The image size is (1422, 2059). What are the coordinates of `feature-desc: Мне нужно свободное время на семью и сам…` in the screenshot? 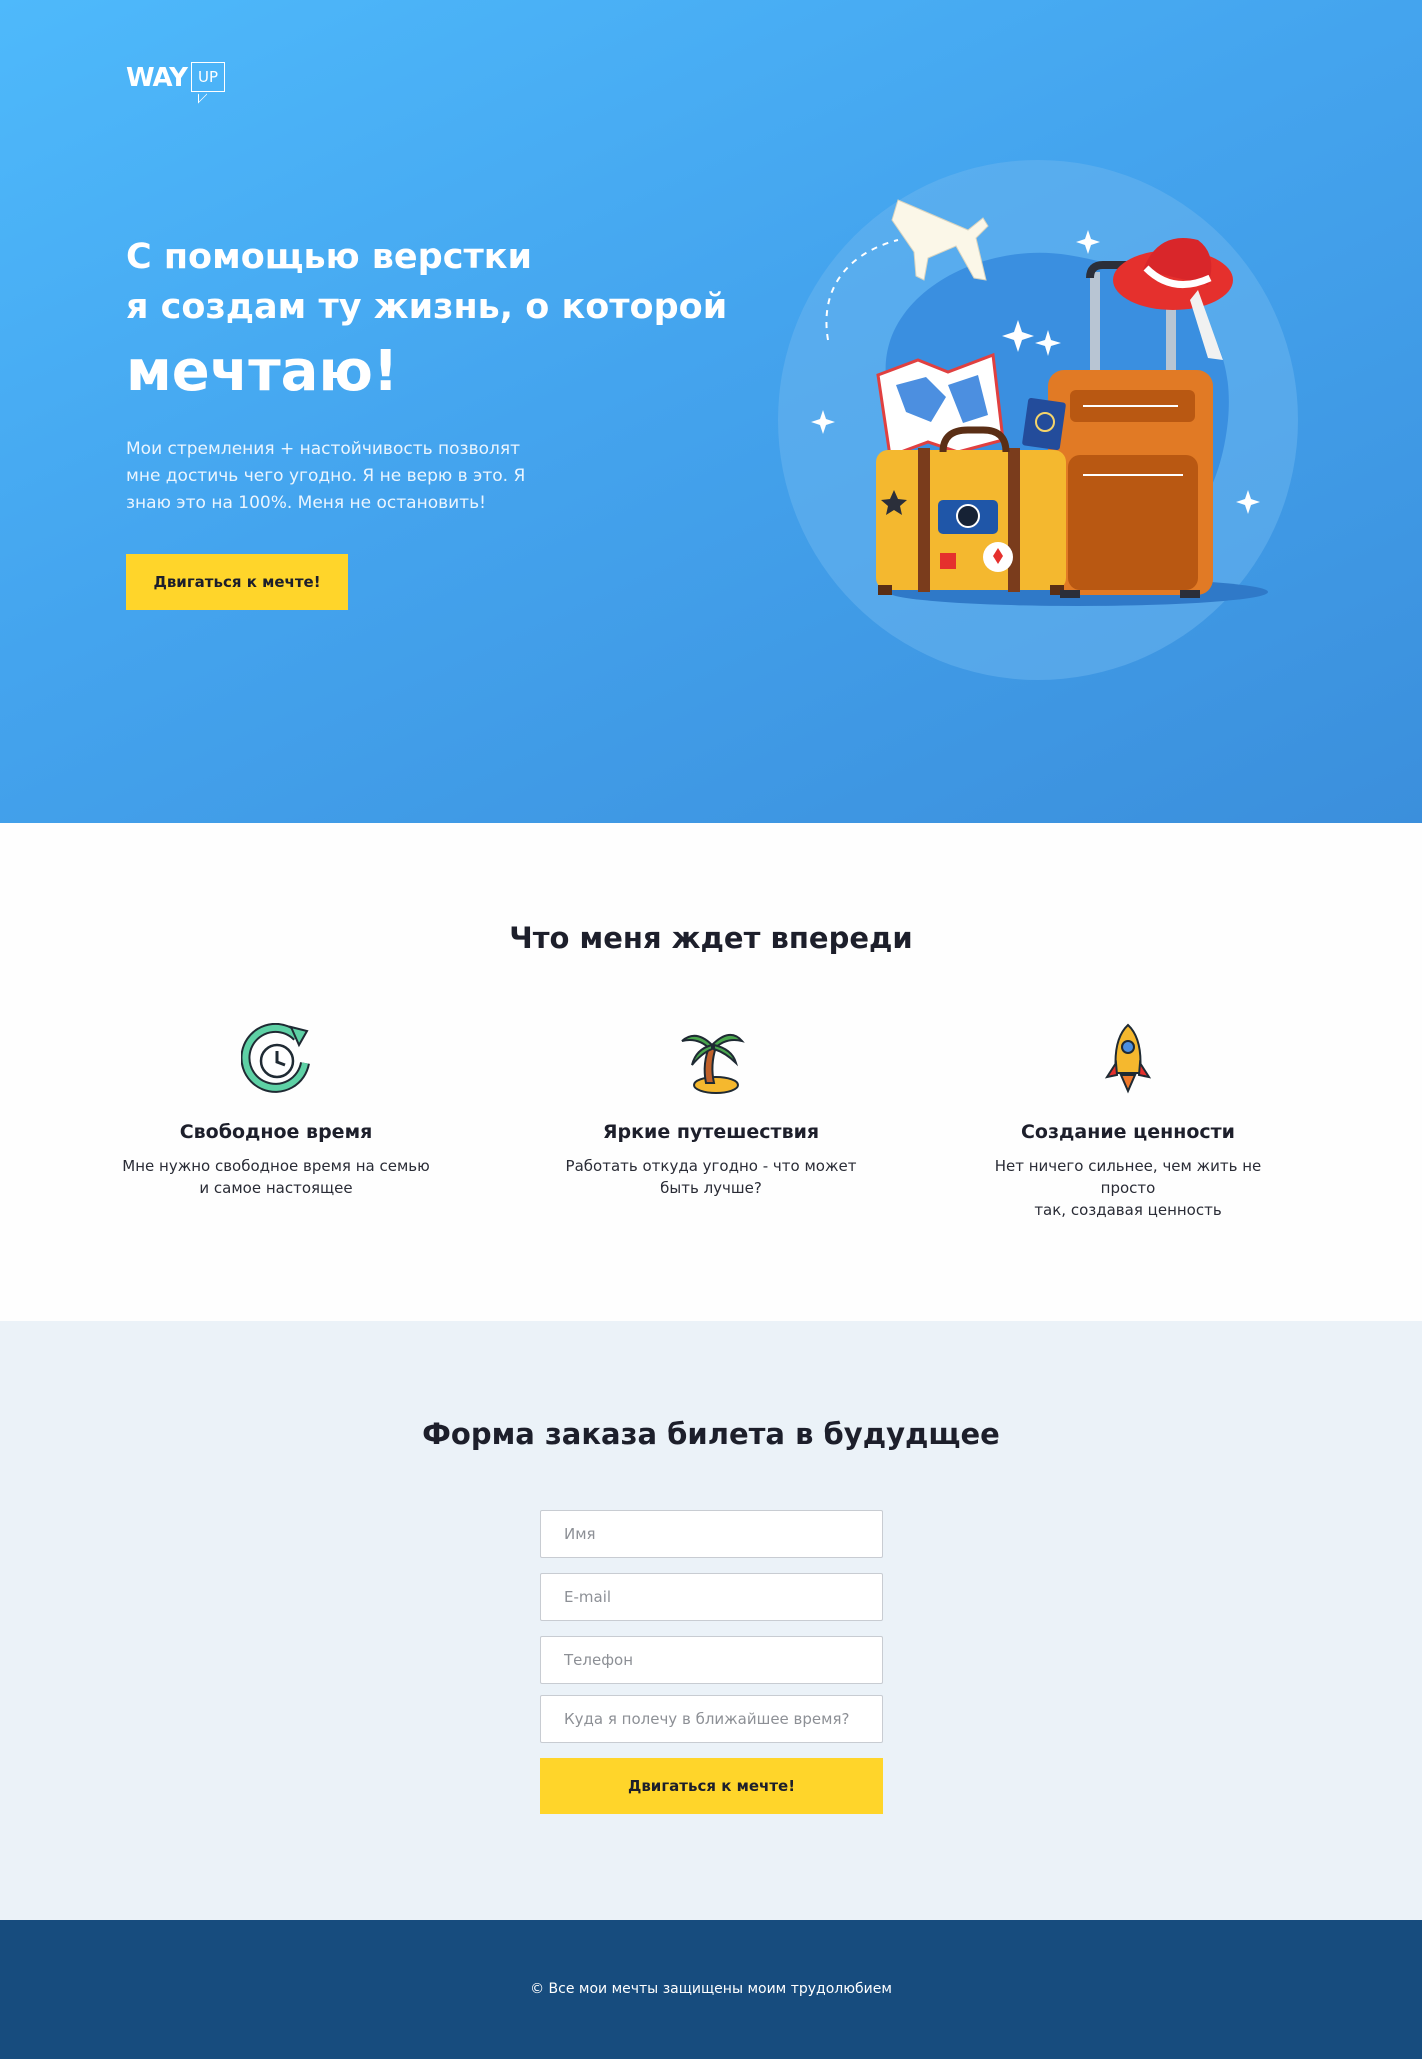 It's located at (276, 1177).